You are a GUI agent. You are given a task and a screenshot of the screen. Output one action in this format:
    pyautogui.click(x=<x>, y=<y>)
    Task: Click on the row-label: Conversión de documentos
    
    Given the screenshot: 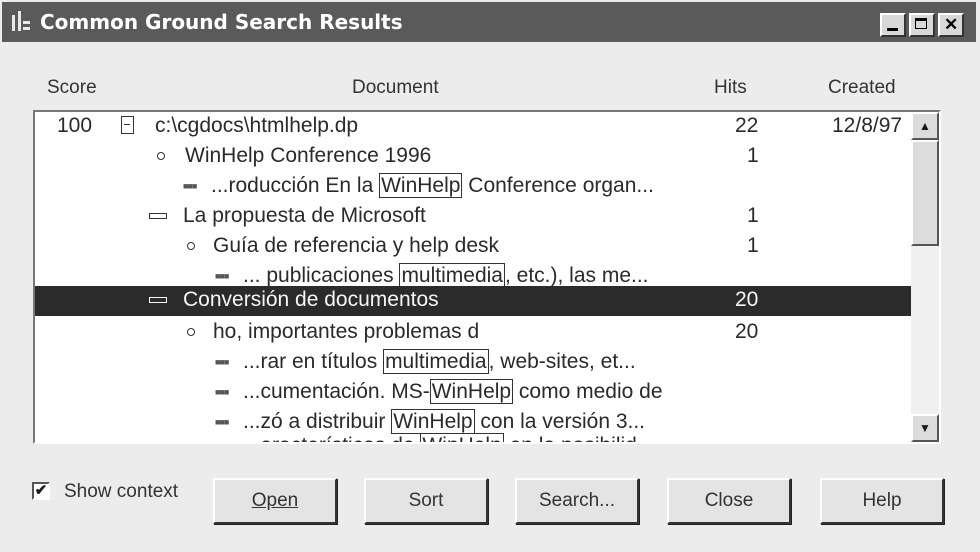 What is the action you would take?
    pyautogui.click(x=311, y=299)
    